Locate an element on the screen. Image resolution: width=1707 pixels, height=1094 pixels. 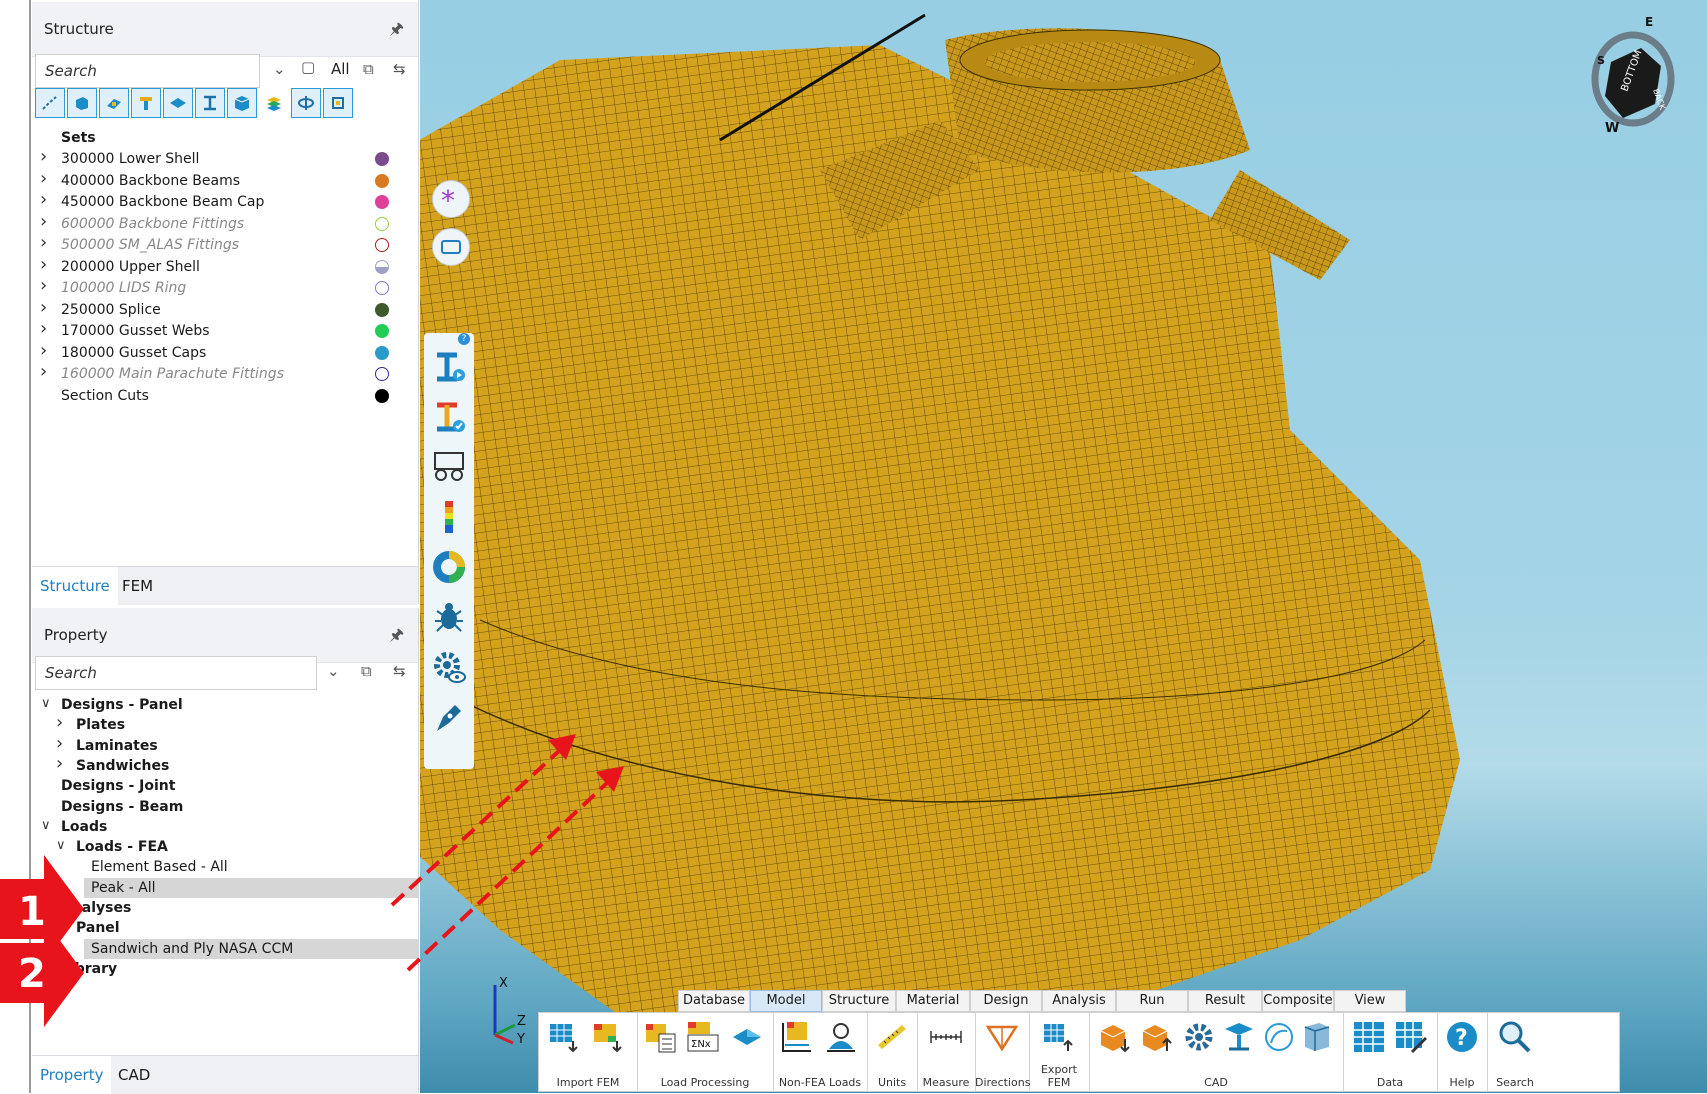
directions-icon is located at coordinates (1002, 1037).